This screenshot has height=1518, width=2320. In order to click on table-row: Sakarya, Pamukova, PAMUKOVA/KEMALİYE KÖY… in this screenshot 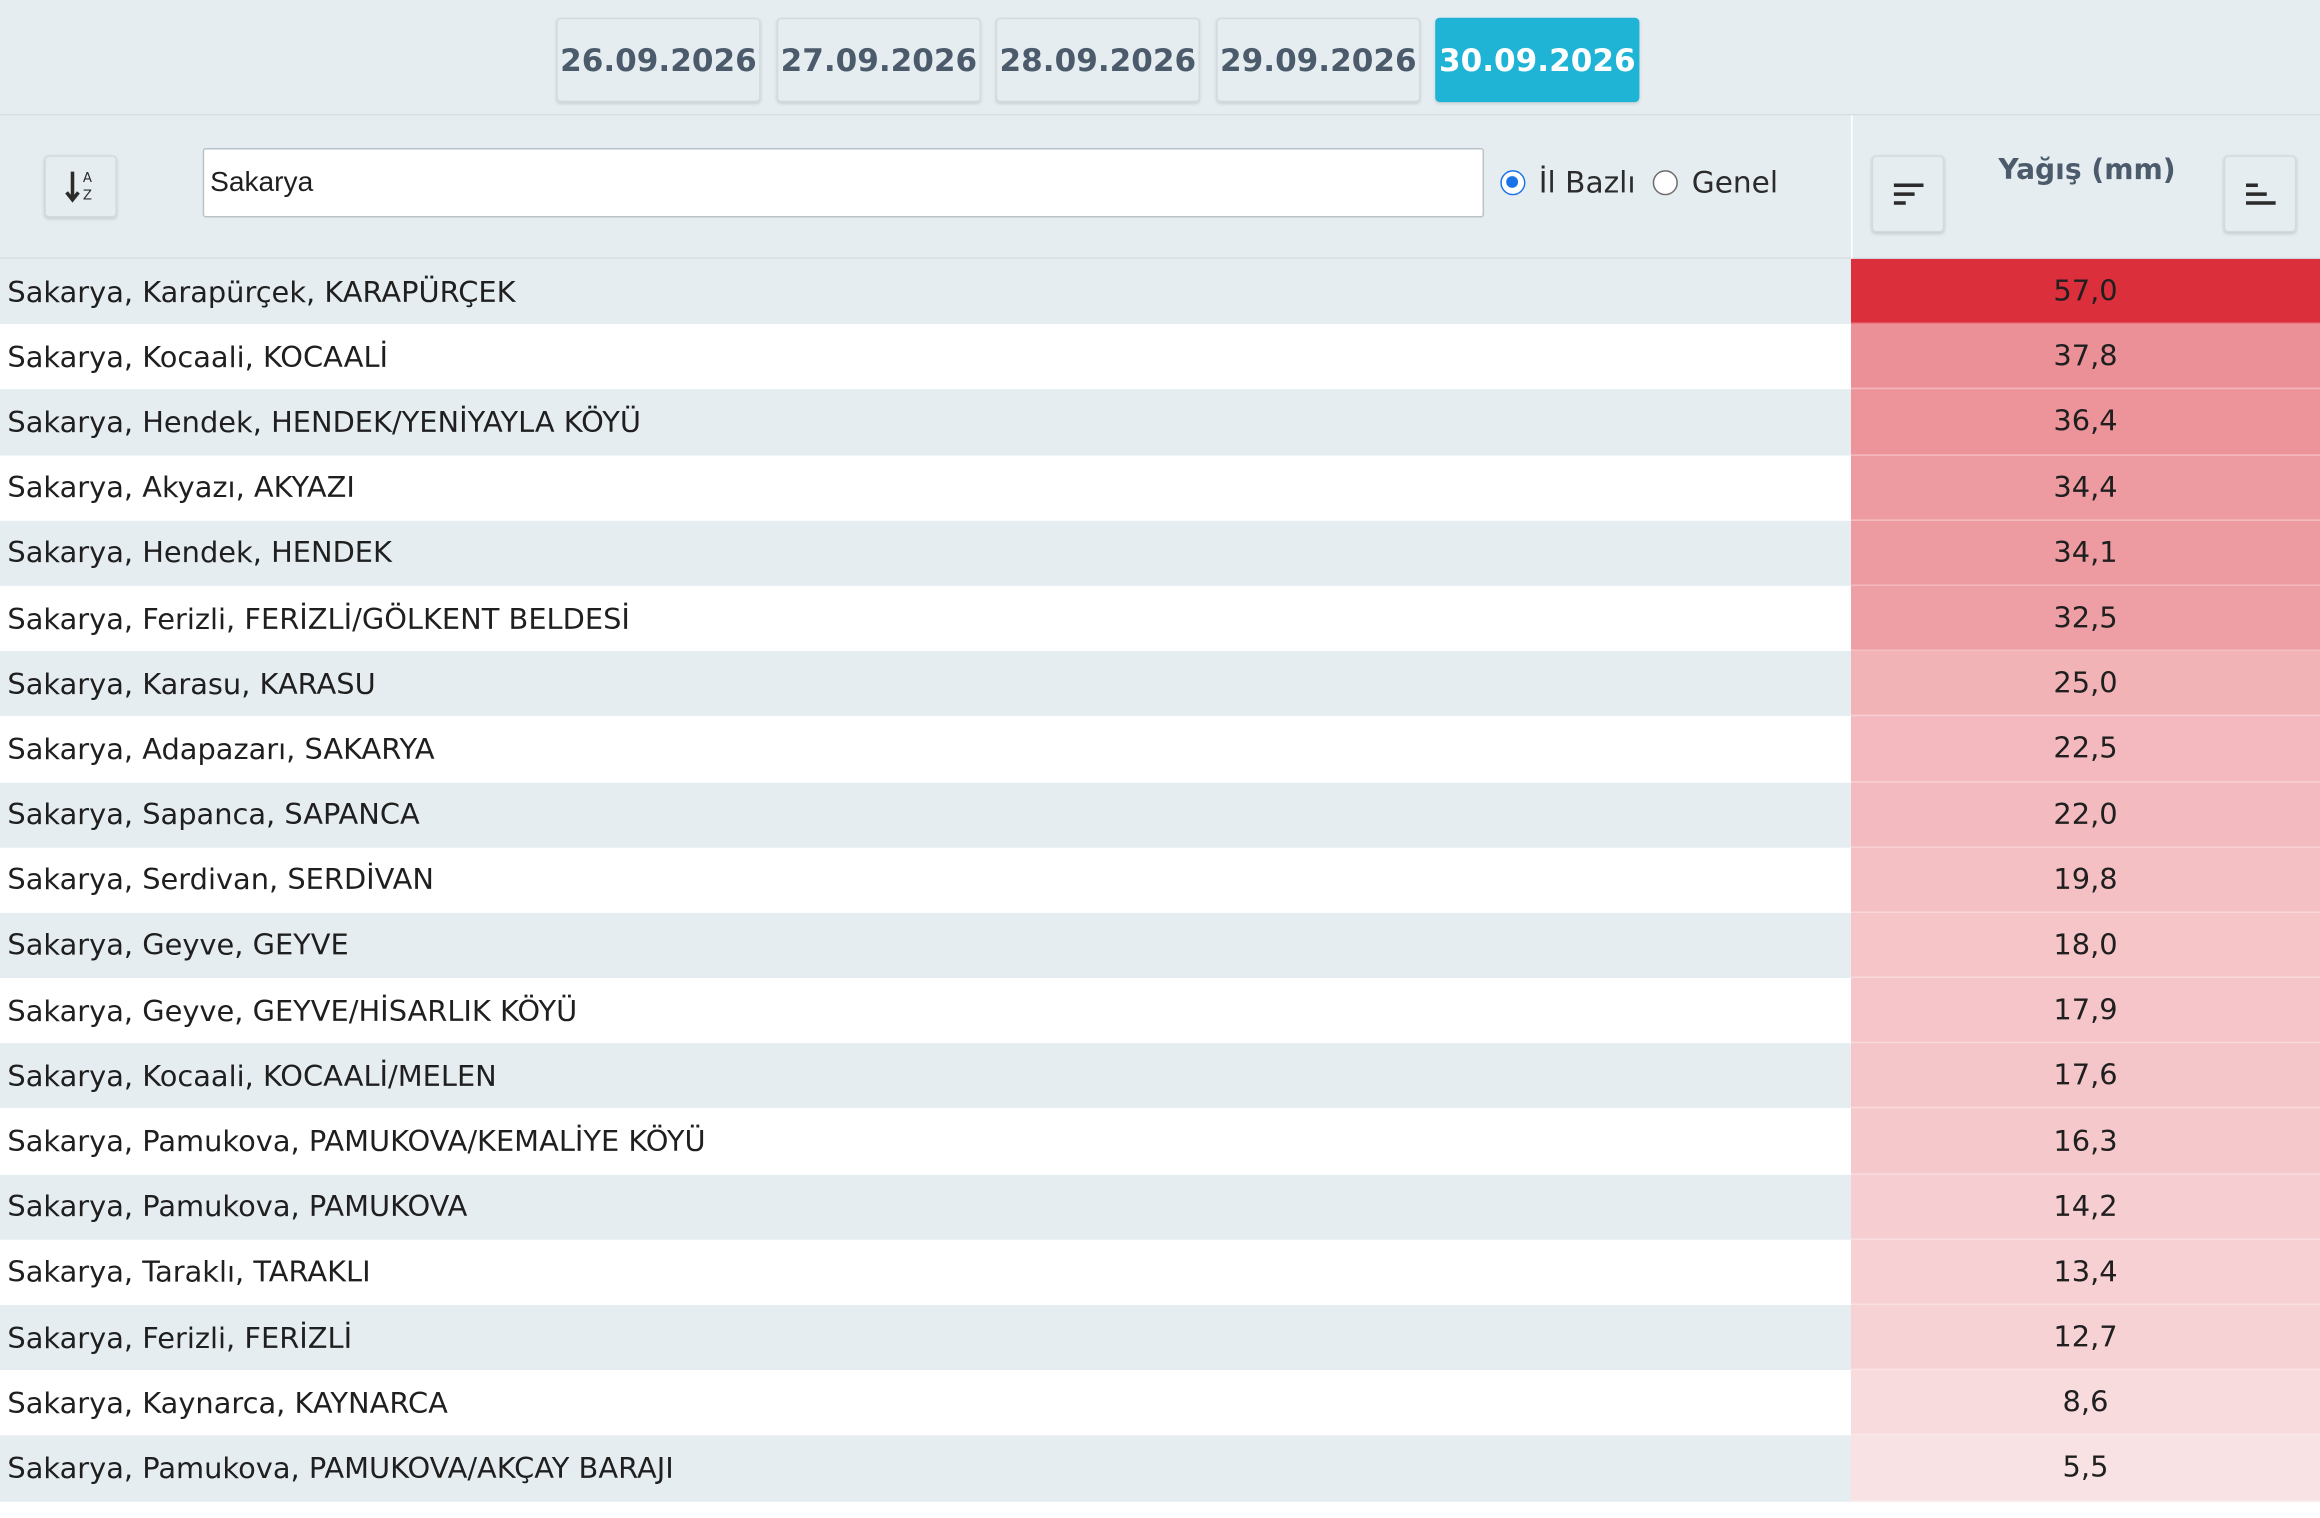, I will do `click(1160, 1141)`.